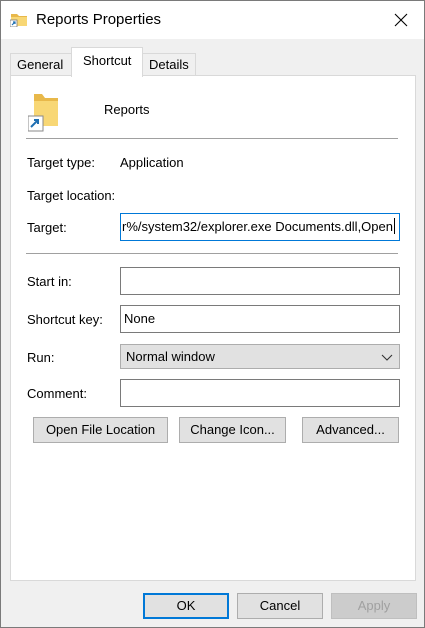 The height and width of the screenshot is (628, 425). Describe the element at coordinates (394, 226) in the screenshot. I see `text-caret` at that location.